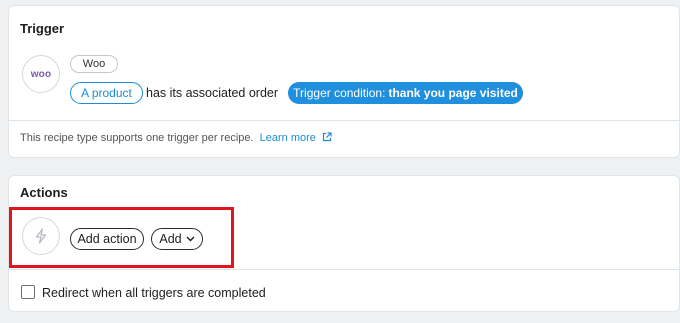 This screenshot has height=323, width=680. What do you see at coordinates (327, 137) in the screenshot?
I see `external-link-icon` at bounding box center [327, 137].